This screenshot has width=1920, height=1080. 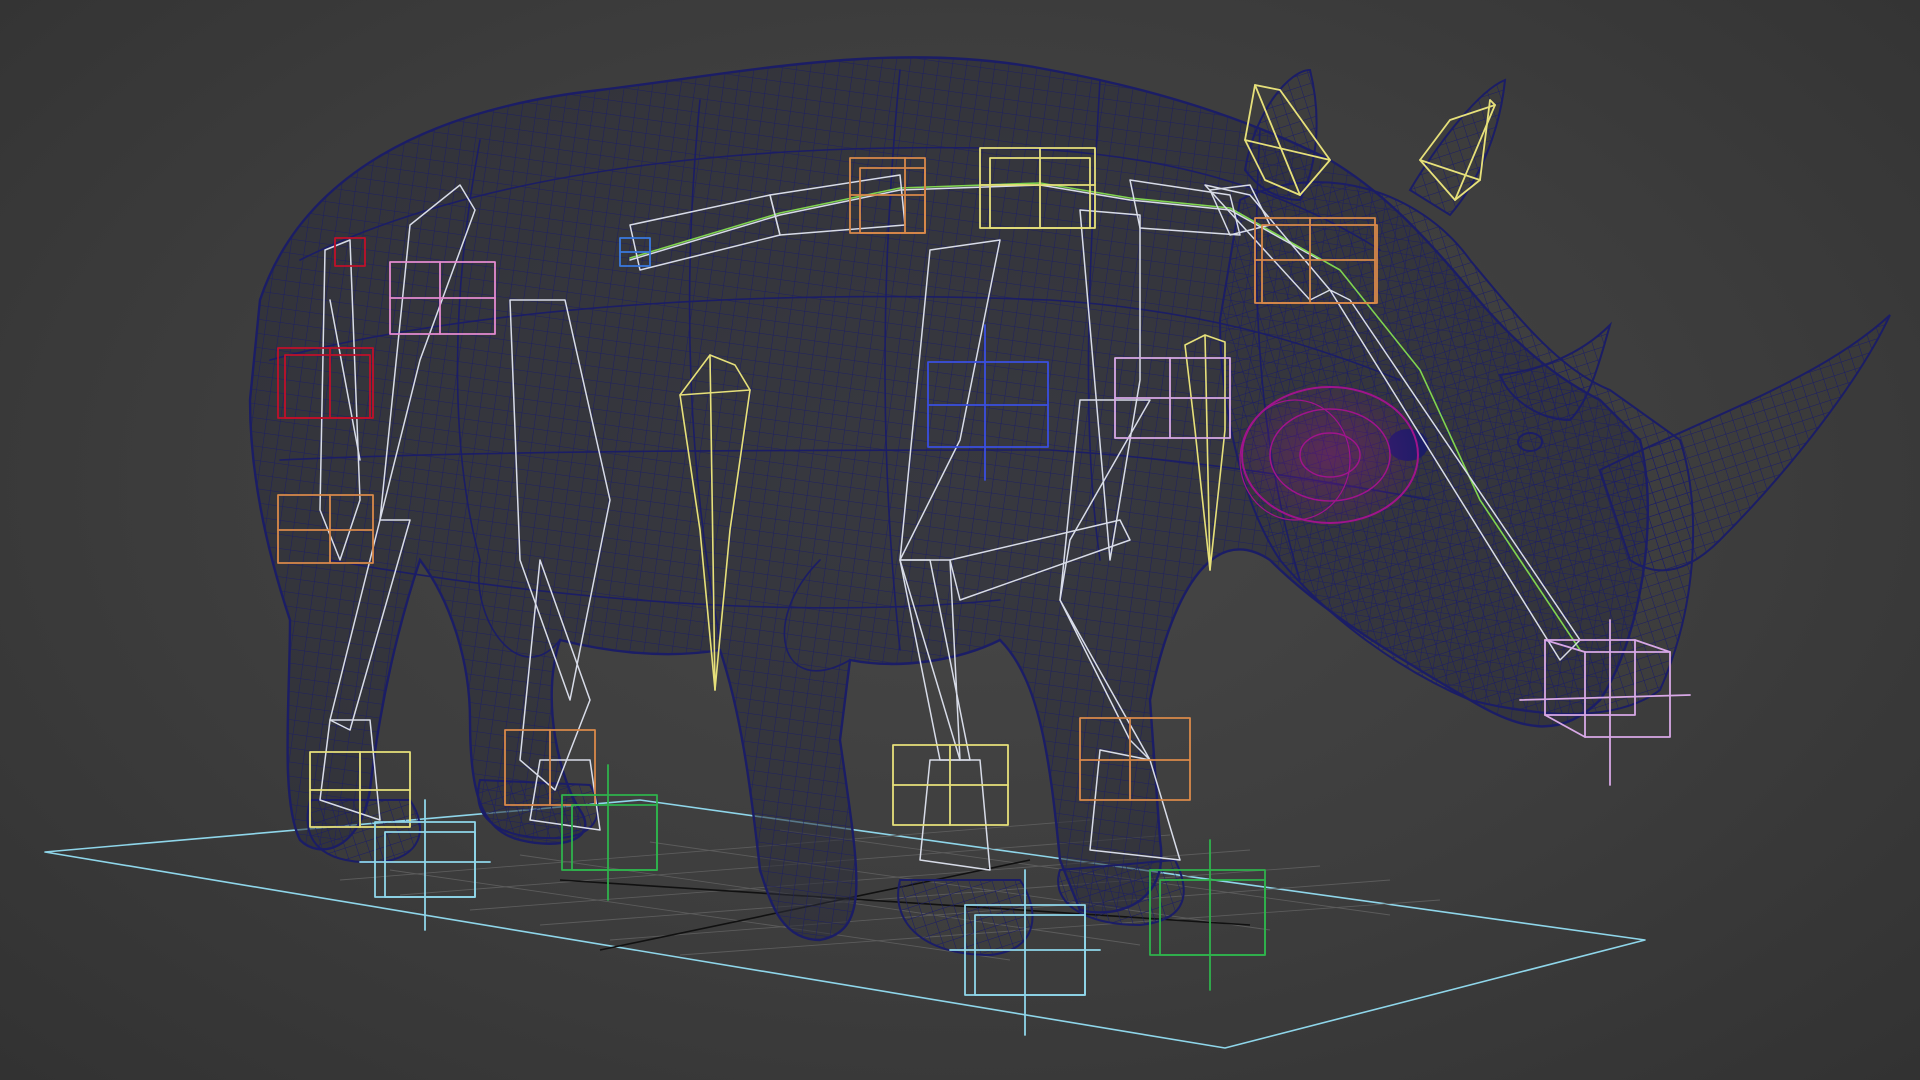 I want to click on eye-rig-helper, so click(x=1329, y=455).